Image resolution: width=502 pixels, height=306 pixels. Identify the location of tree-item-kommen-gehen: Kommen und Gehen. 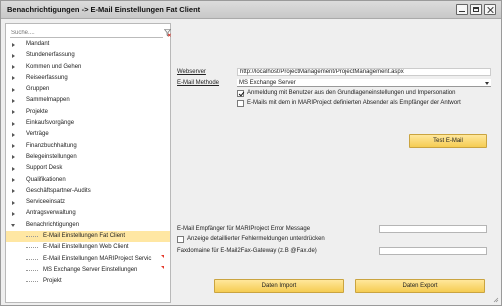
(88, 67).